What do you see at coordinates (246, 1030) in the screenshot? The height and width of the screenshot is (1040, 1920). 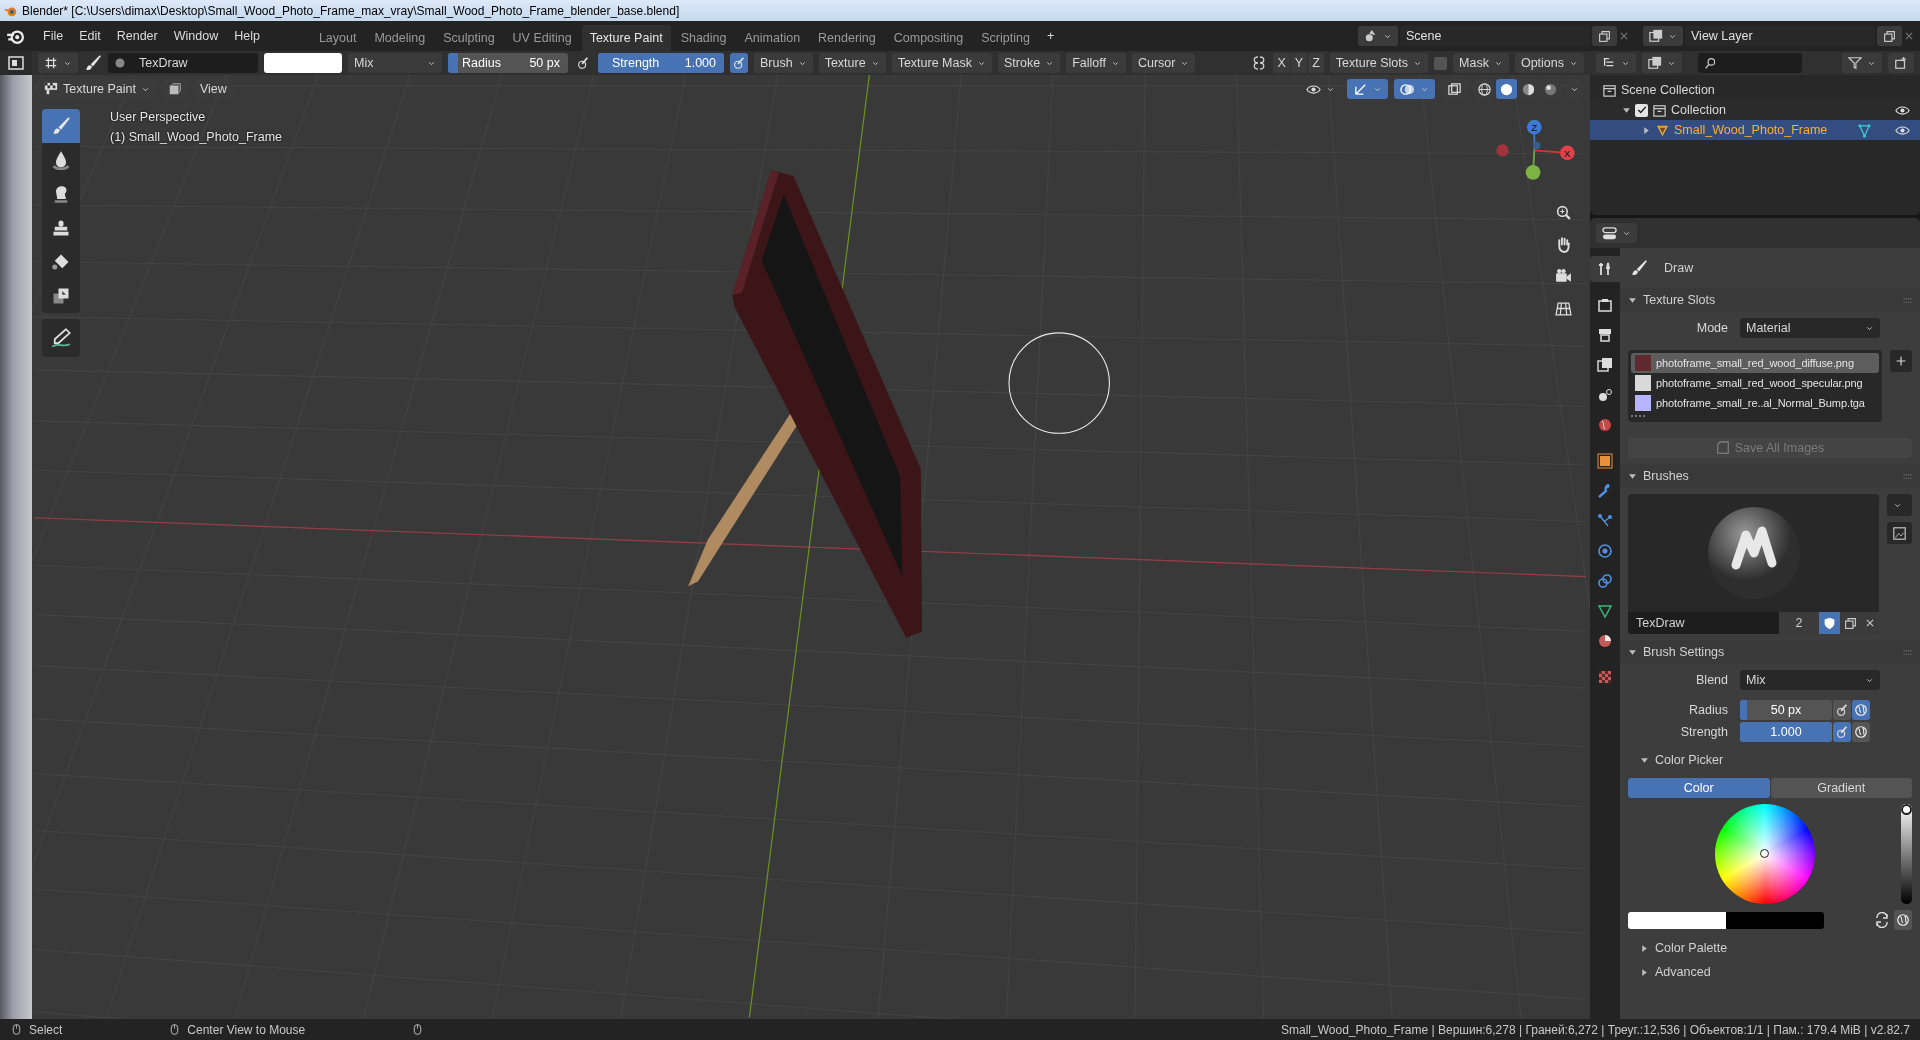 I see `status-hint: Center View to Mouse` at bounding box center [246, 1030].